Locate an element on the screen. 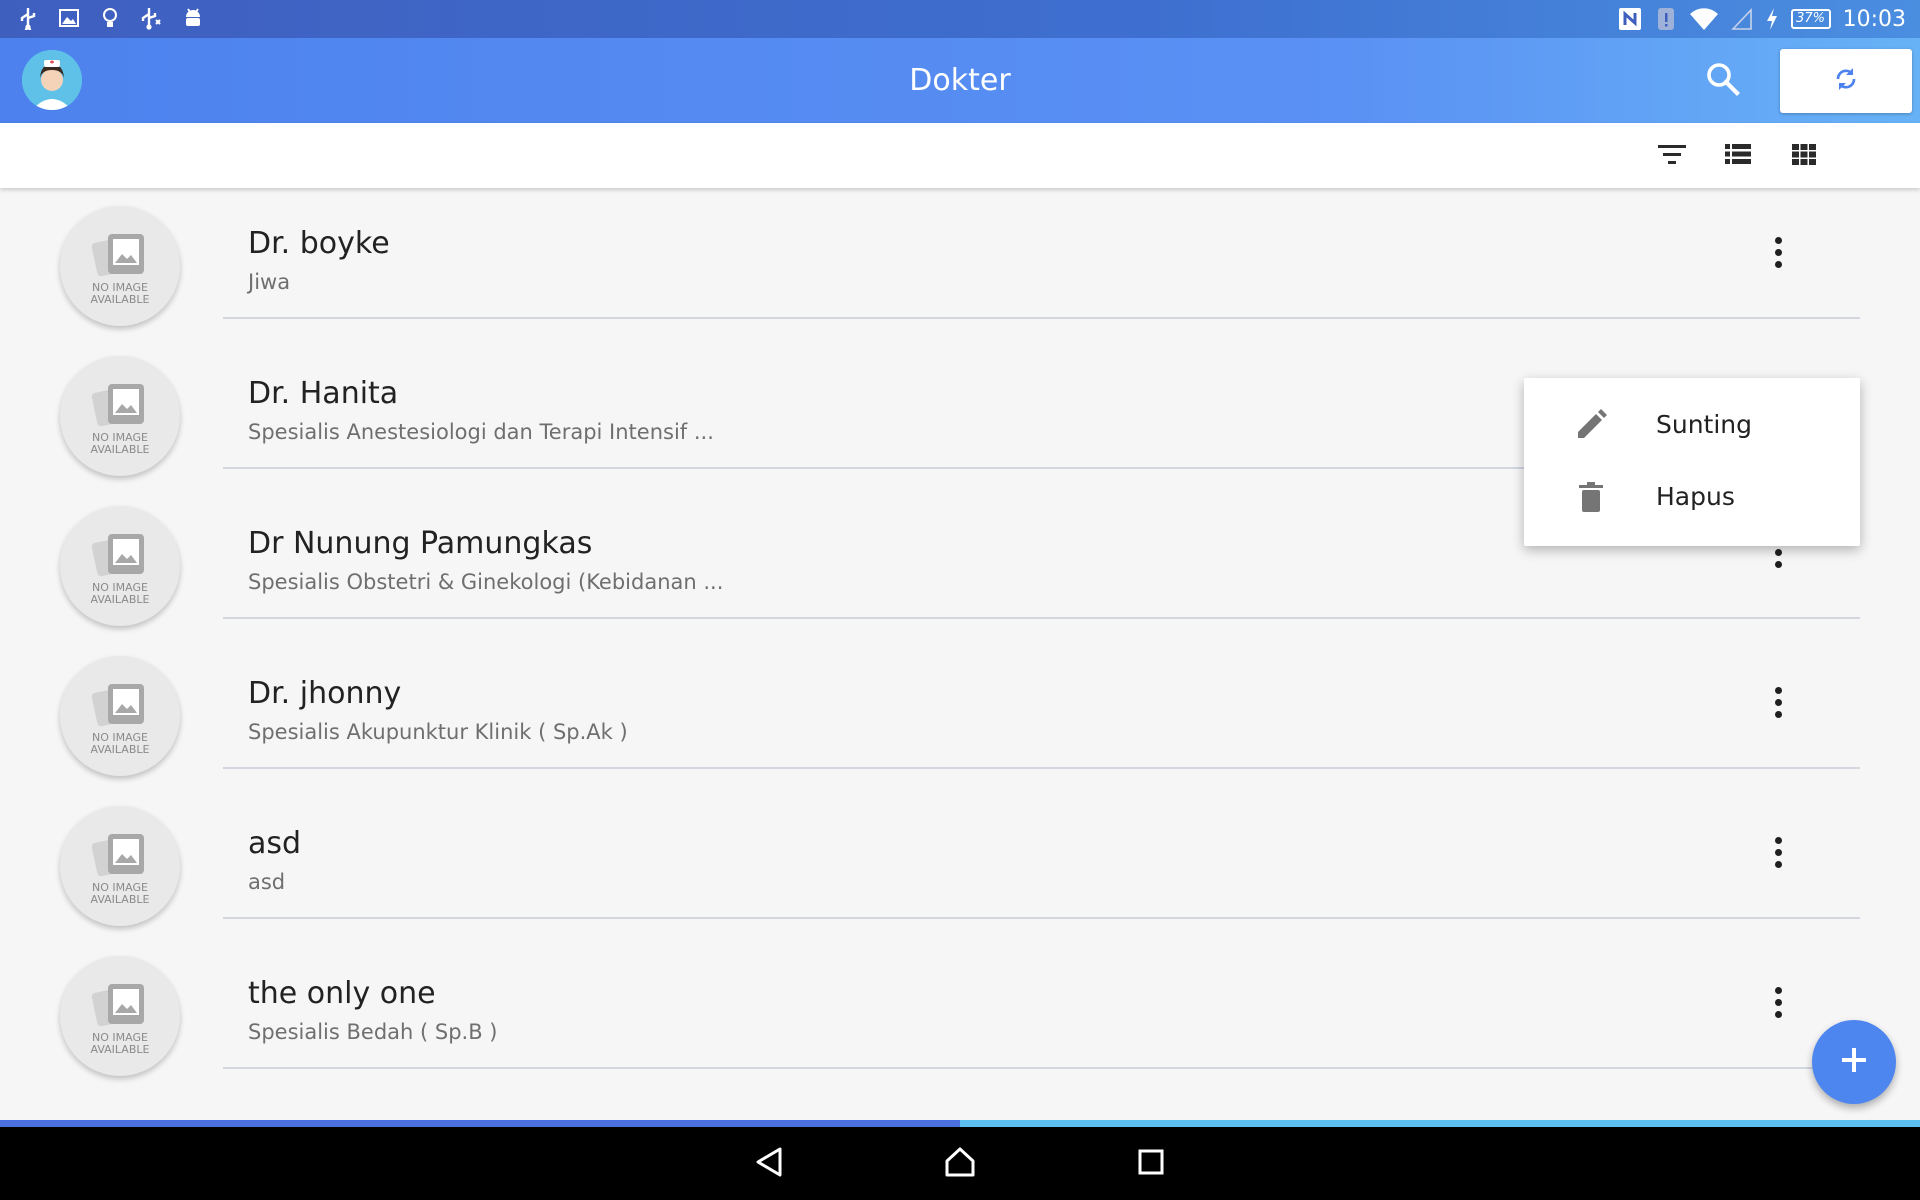 The height and width of the screenshot is (1200, 1920). sync-icon is located at coordinates (1846, 81).